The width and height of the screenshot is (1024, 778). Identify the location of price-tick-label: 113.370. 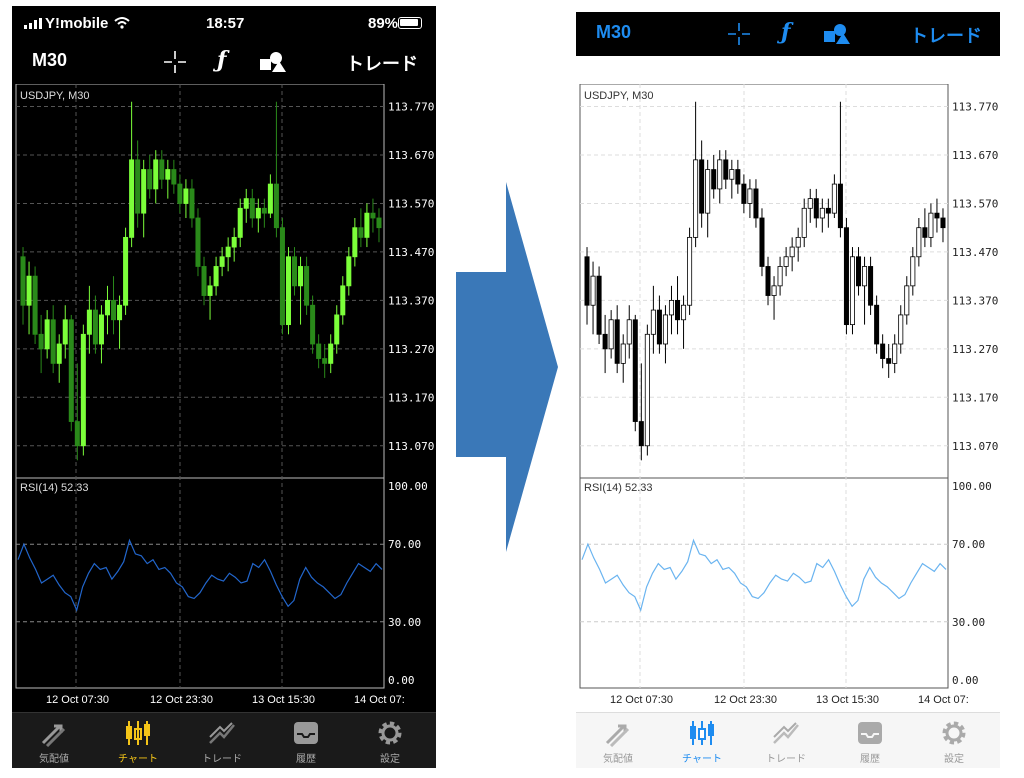
(975, 300).